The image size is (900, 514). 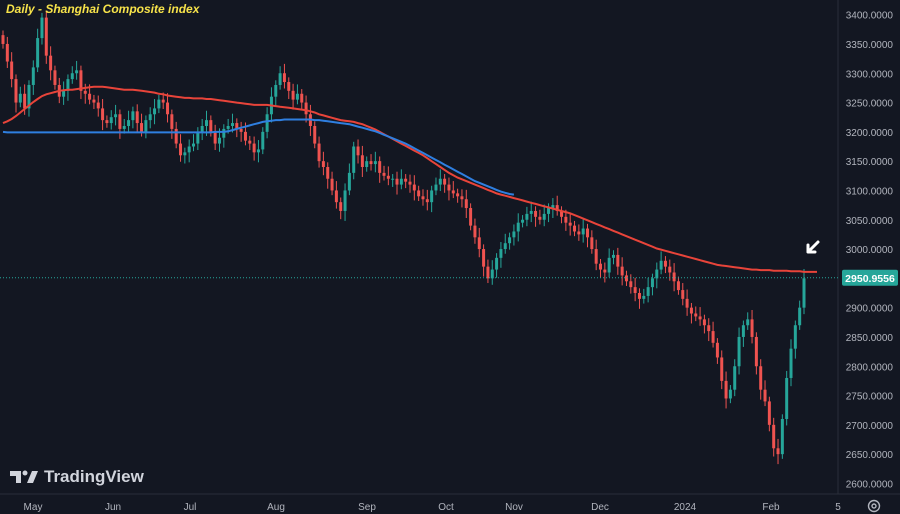 I want to click on last-price-tag: 2950.9556, so click(x=870, y=277).